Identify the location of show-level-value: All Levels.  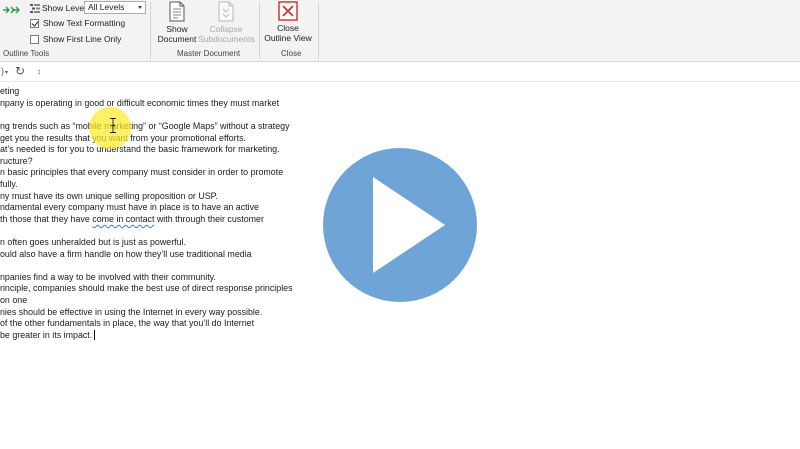
(106, 7).